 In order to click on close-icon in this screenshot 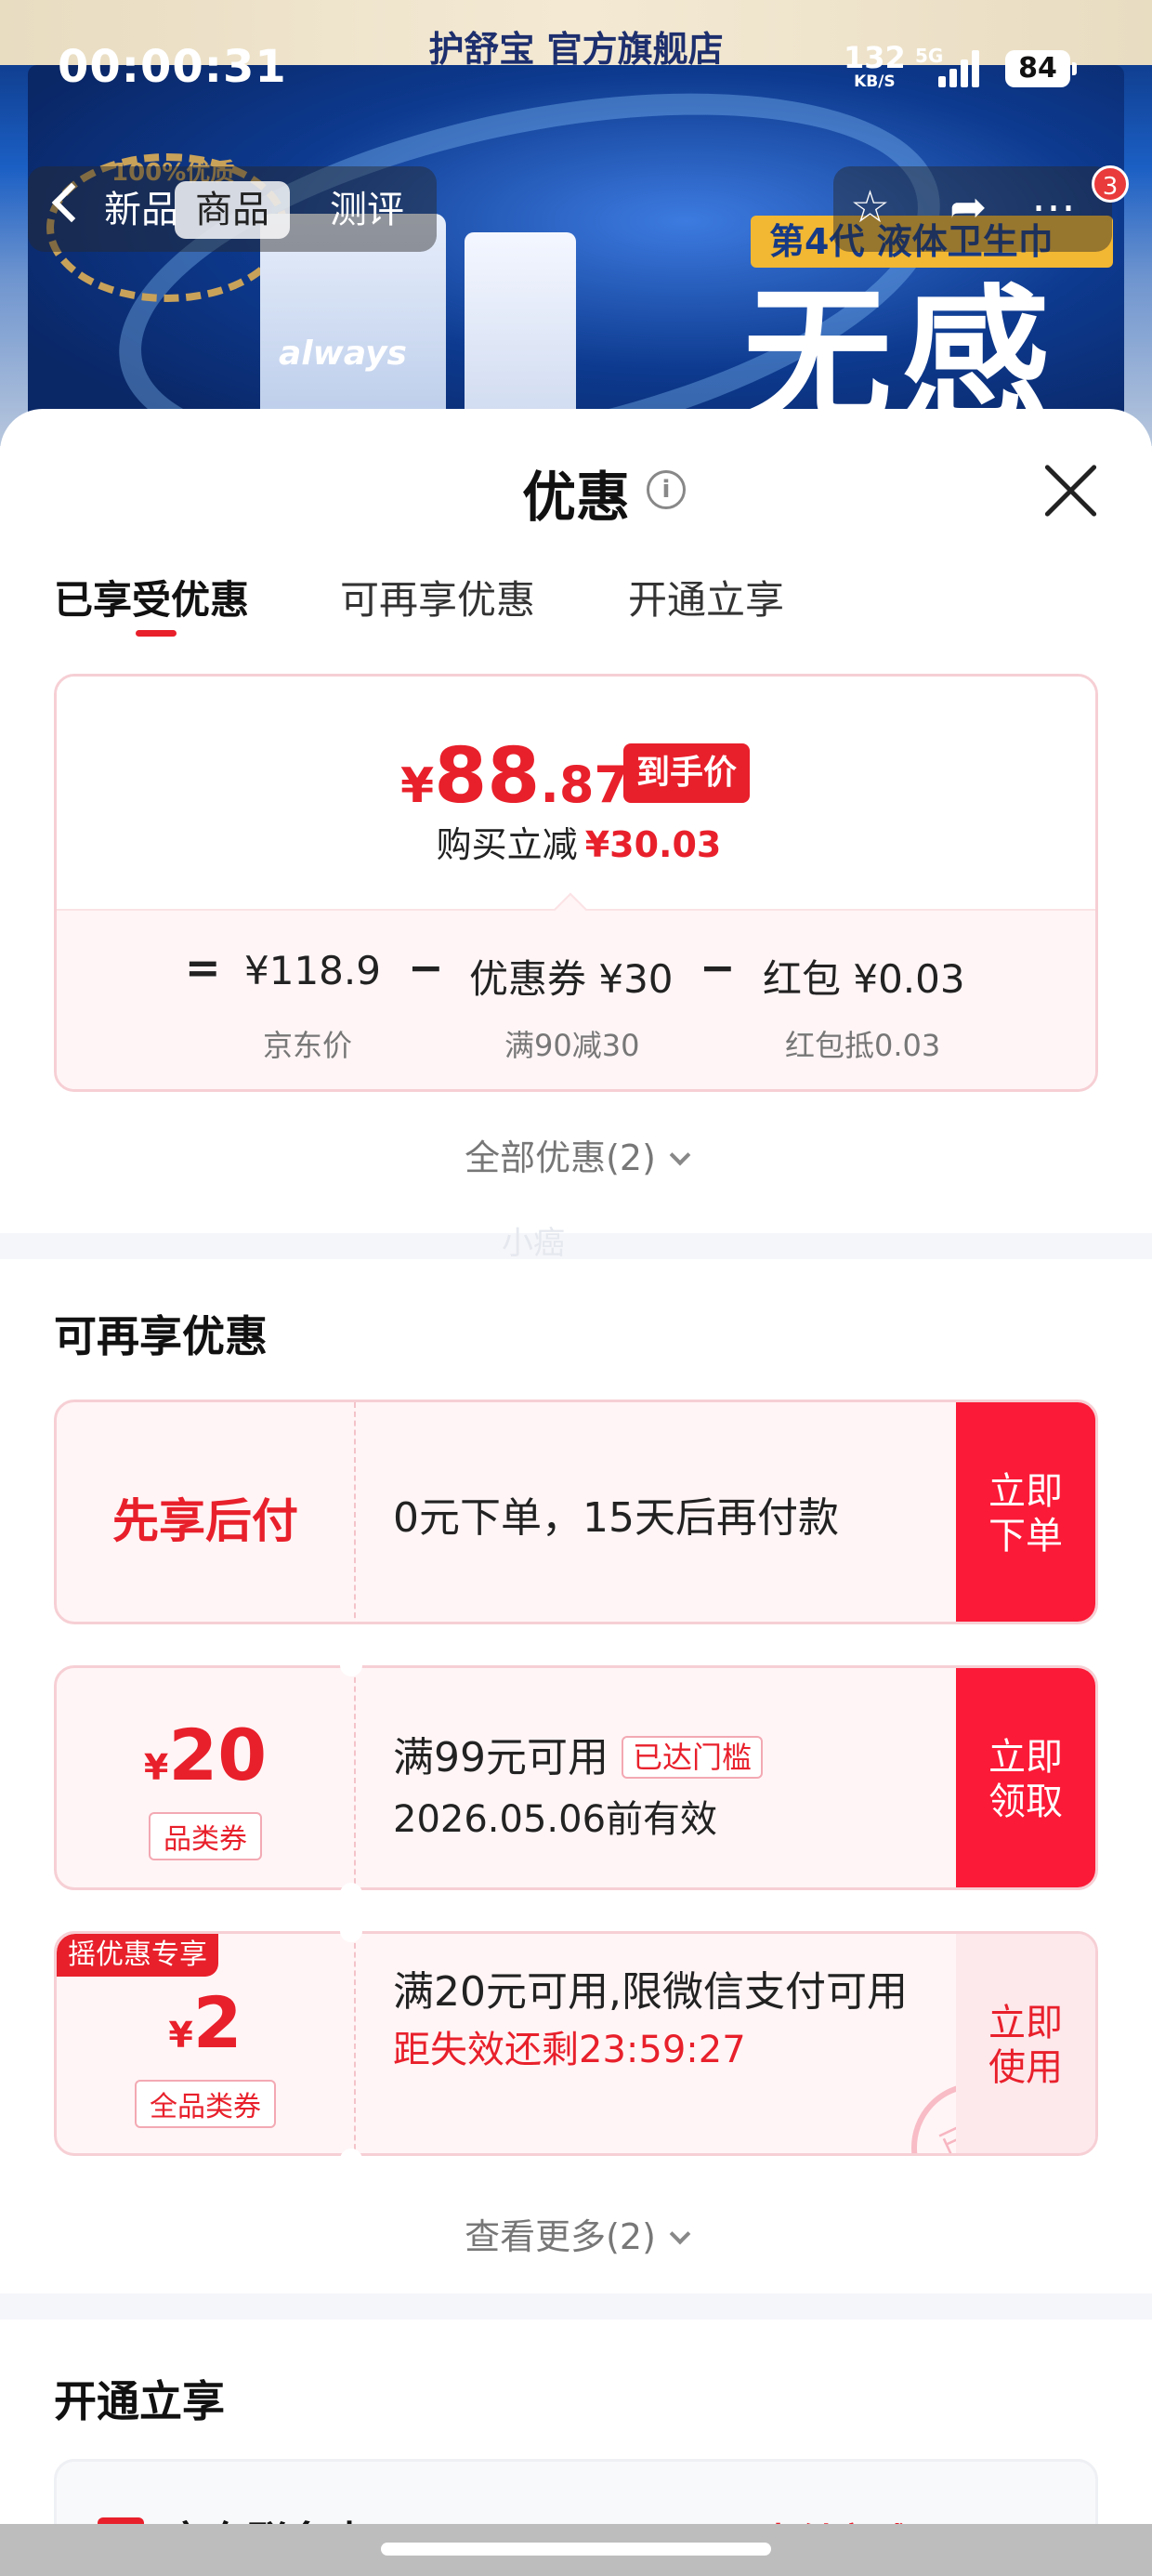, I will do `click(1070, 490)`.